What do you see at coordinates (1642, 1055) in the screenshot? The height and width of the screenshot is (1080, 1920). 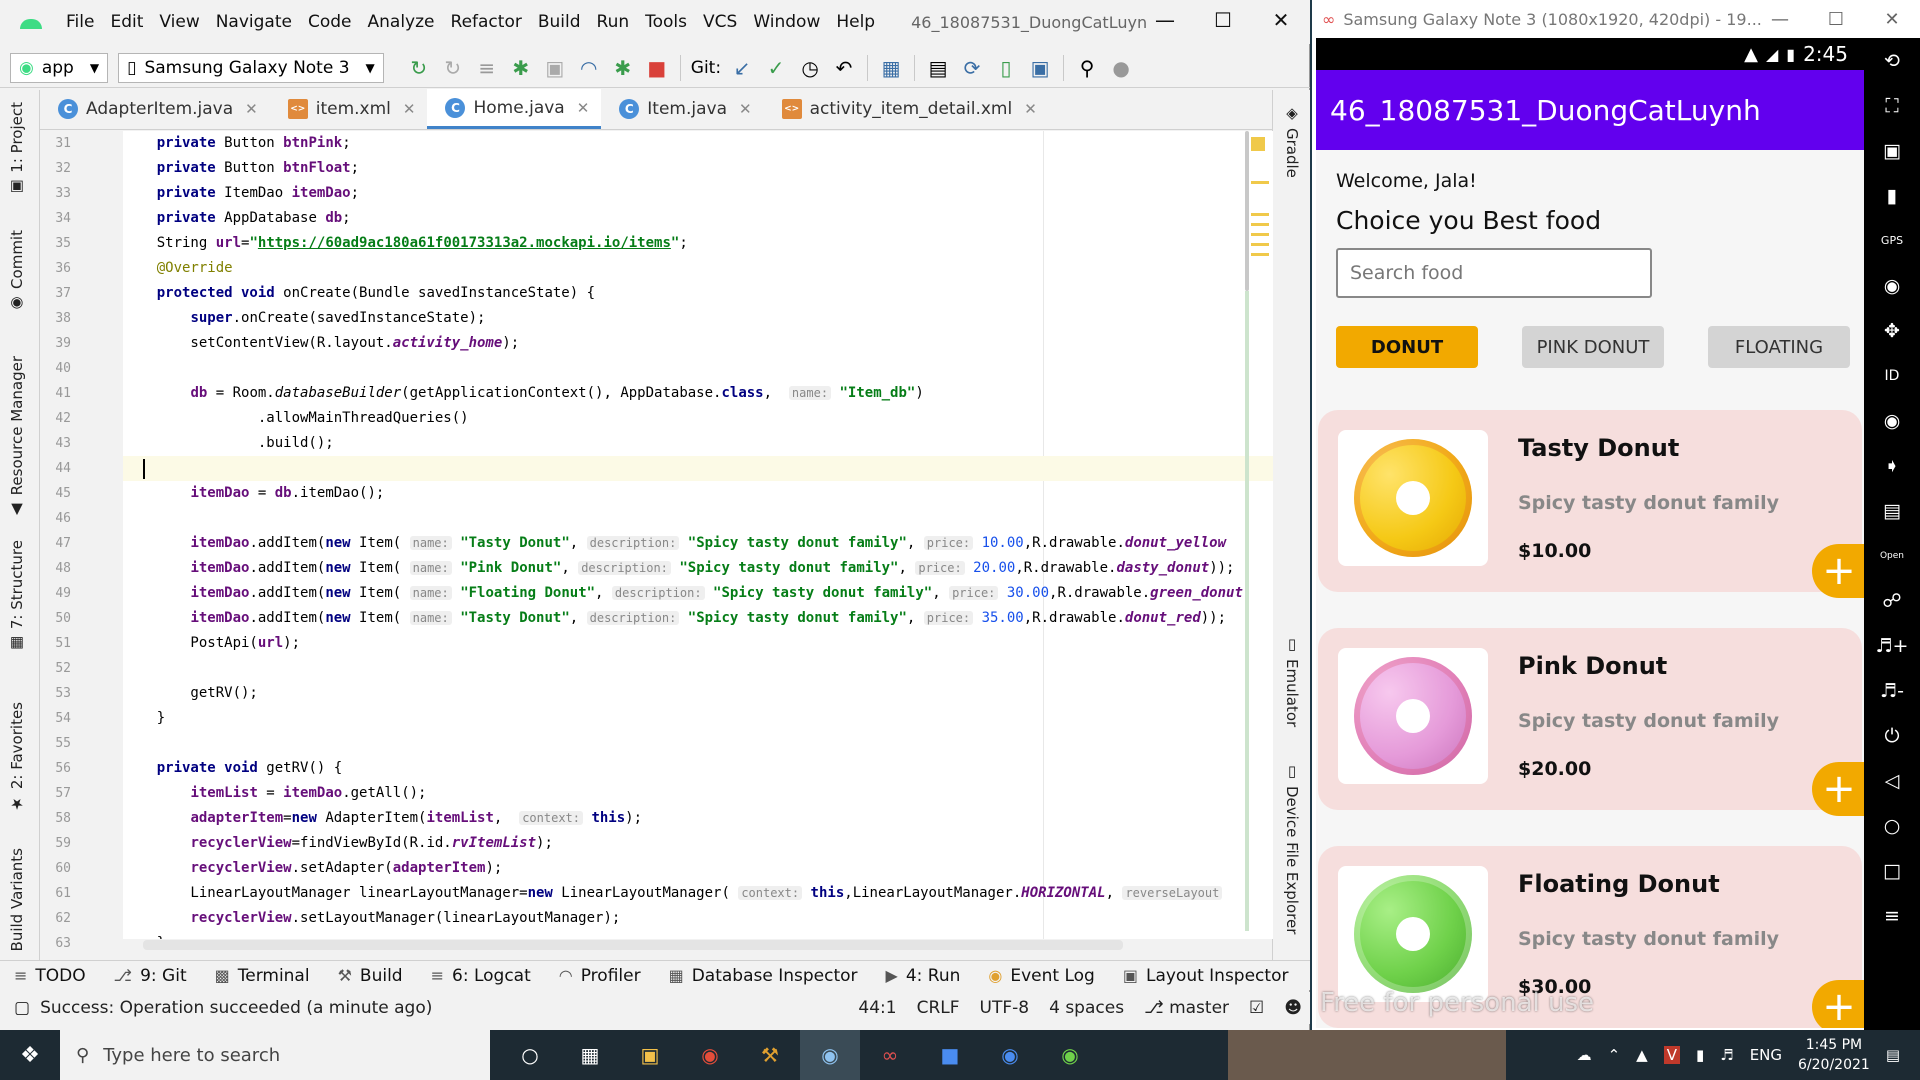 I see `network-icon: ▲` at bounding box center [1642, 1055].